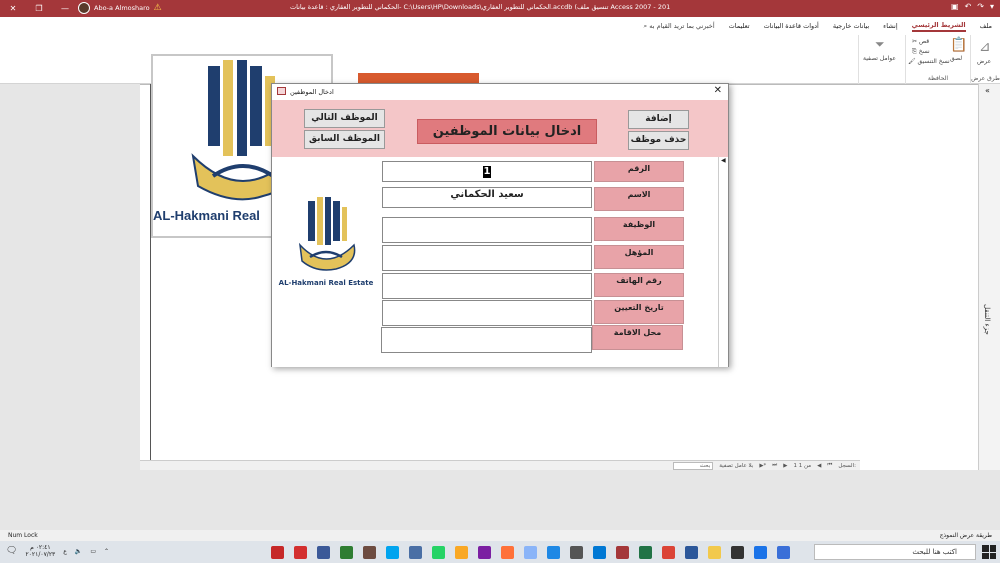 The image size is (1000, 563). I want to click on delete-employee-button: حذف موظف, so click(658, 140).